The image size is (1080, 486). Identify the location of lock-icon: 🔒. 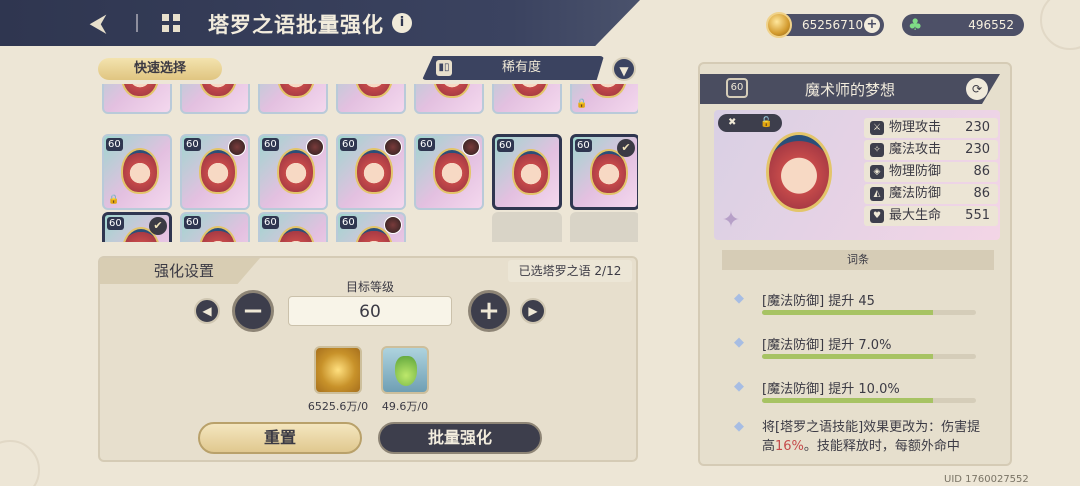
(582, 104).